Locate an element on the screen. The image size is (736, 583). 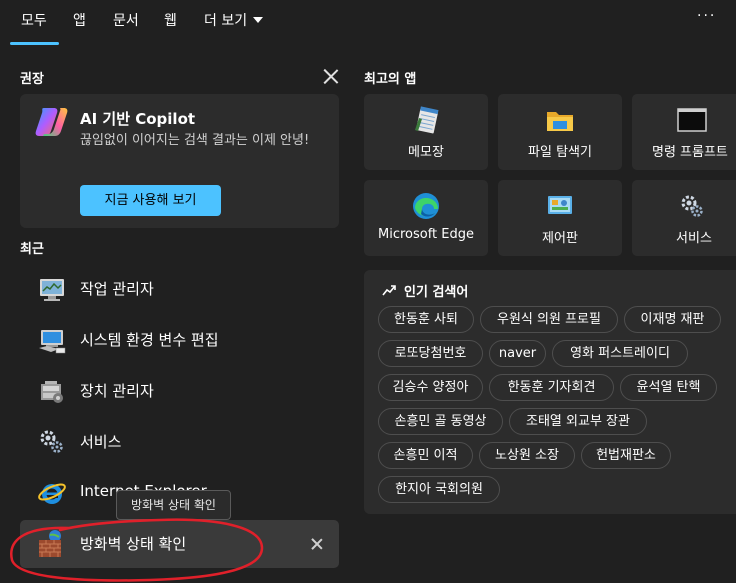
recent-heading: 최근 is located at coordinates (32, 249).